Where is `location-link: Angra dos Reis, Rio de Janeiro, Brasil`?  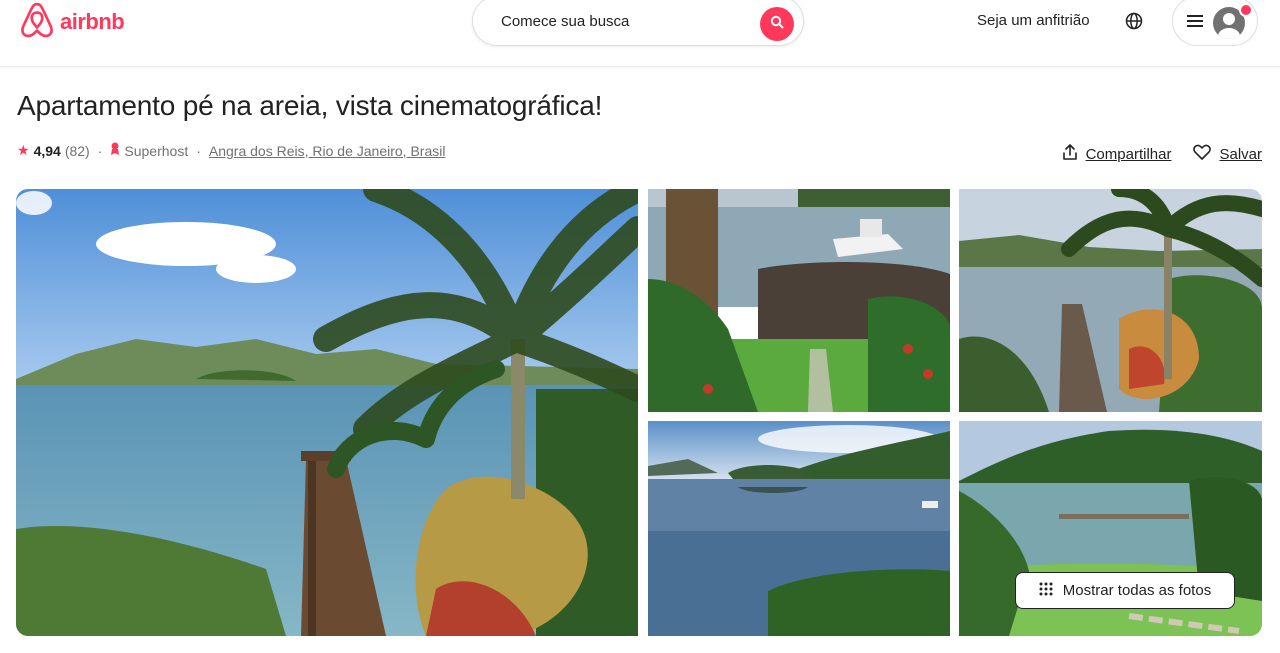 location-link: Angra dos Reis, Rio de Janeiro, Brasil is located at coordinates (327, 151).